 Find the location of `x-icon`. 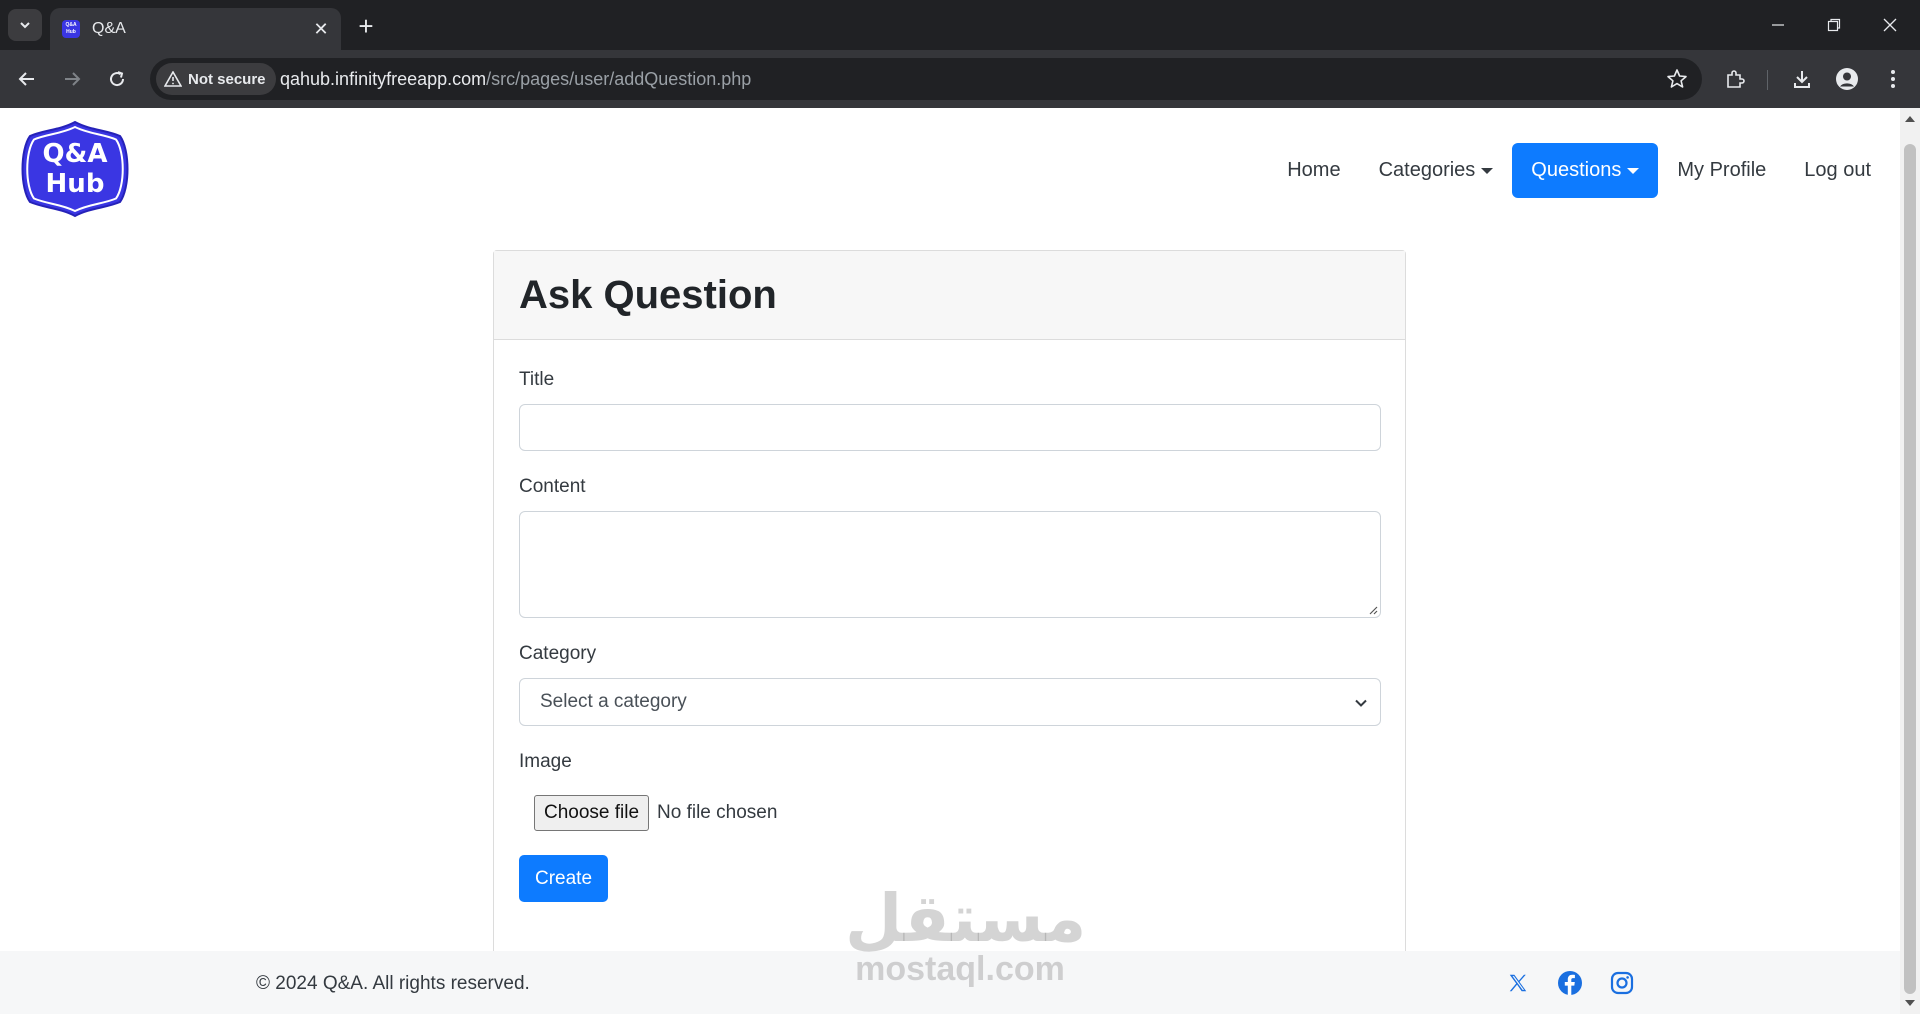

x-icon is located at coordinates (1518, 983).